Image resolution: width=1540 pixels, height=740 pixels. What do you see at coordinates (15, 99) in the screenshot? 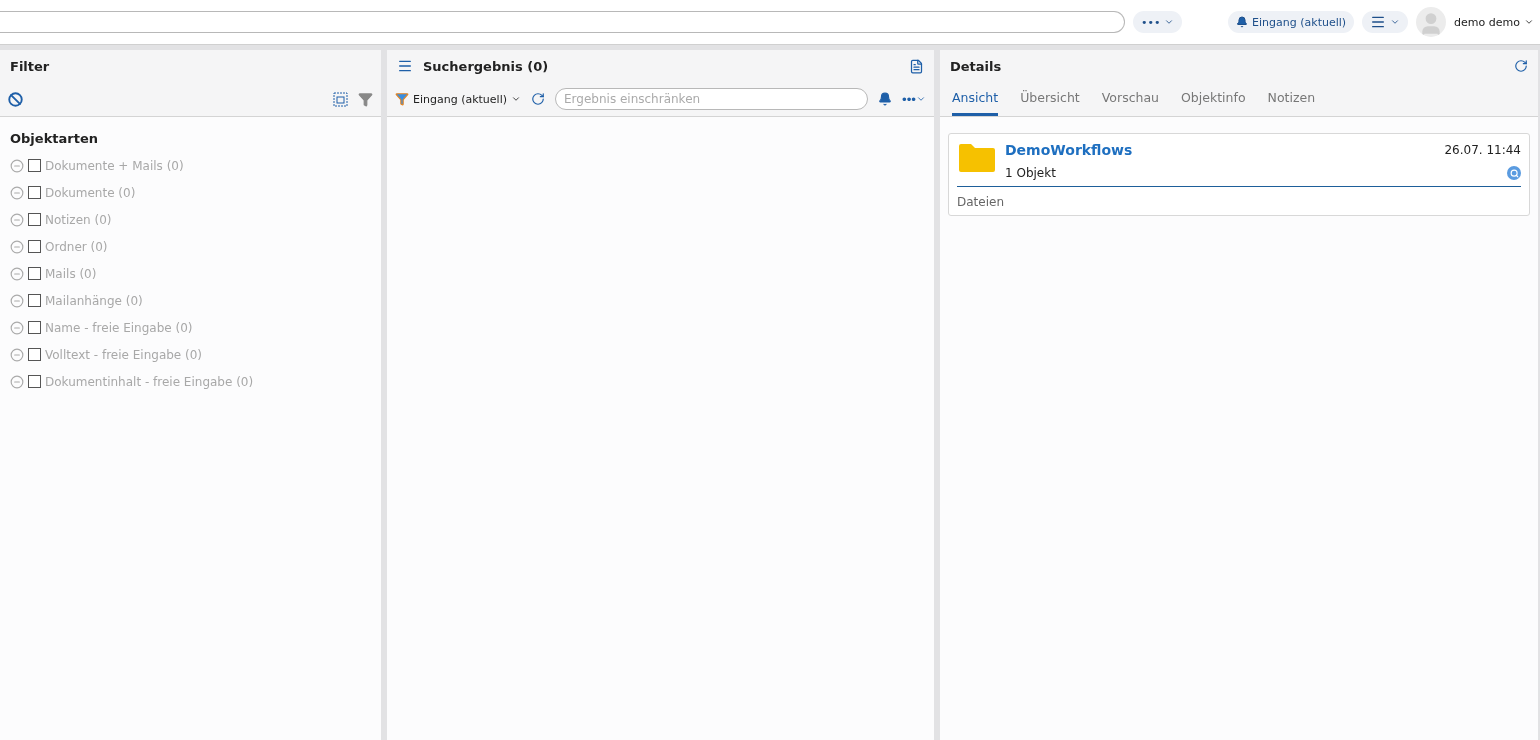
I see `clear-filter-icon` at bounding box center [15, 99].